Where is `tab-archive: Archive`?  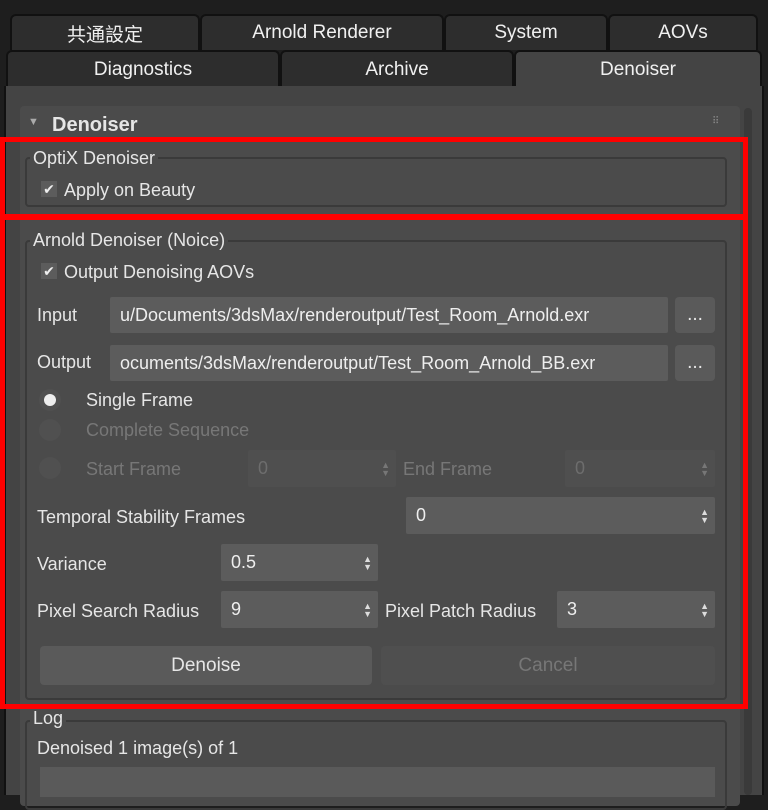
tab-archive: Archive is located at coordinates (397, 69).